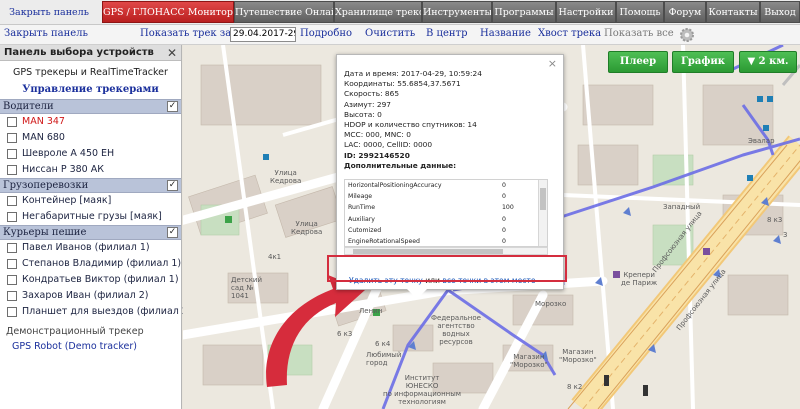 The image size is (800, 409). What do you see at coordinates (90, 89) in the screenshot?
I see `manage-trackers-link: Управление трекерами` at bounding box center [90, 89].